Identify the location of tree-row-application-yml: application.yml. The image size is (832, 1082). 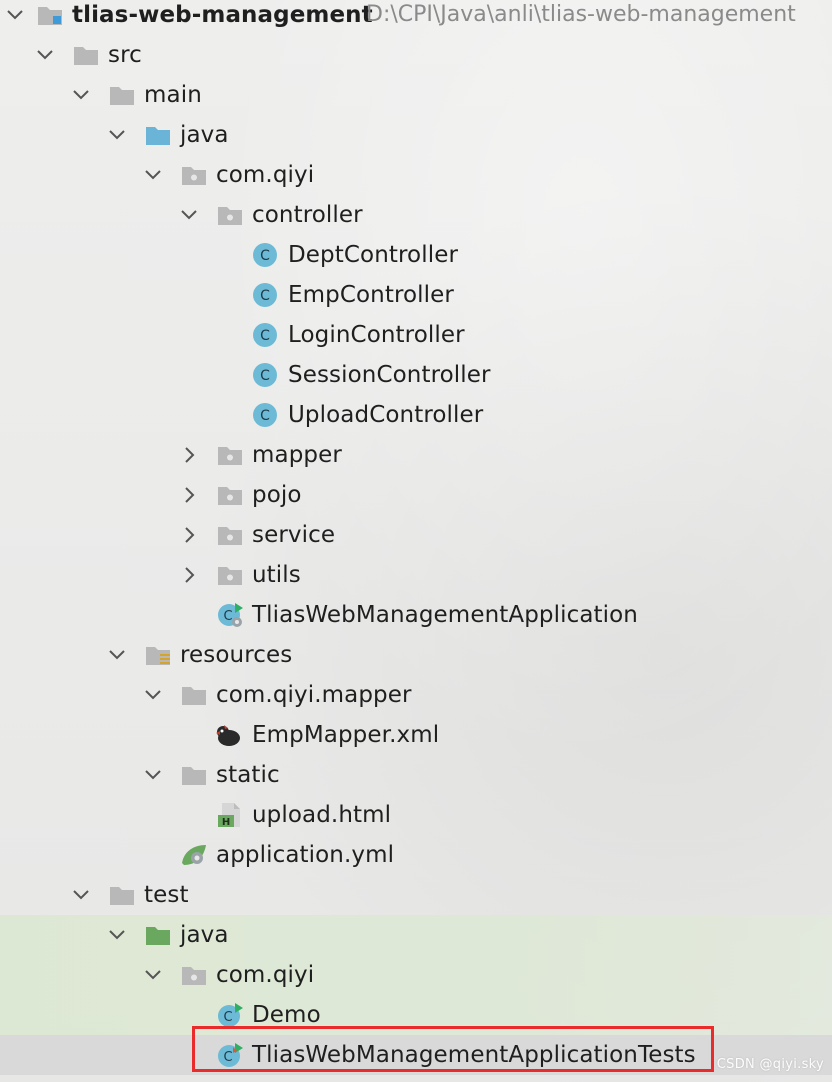
(416, 855).